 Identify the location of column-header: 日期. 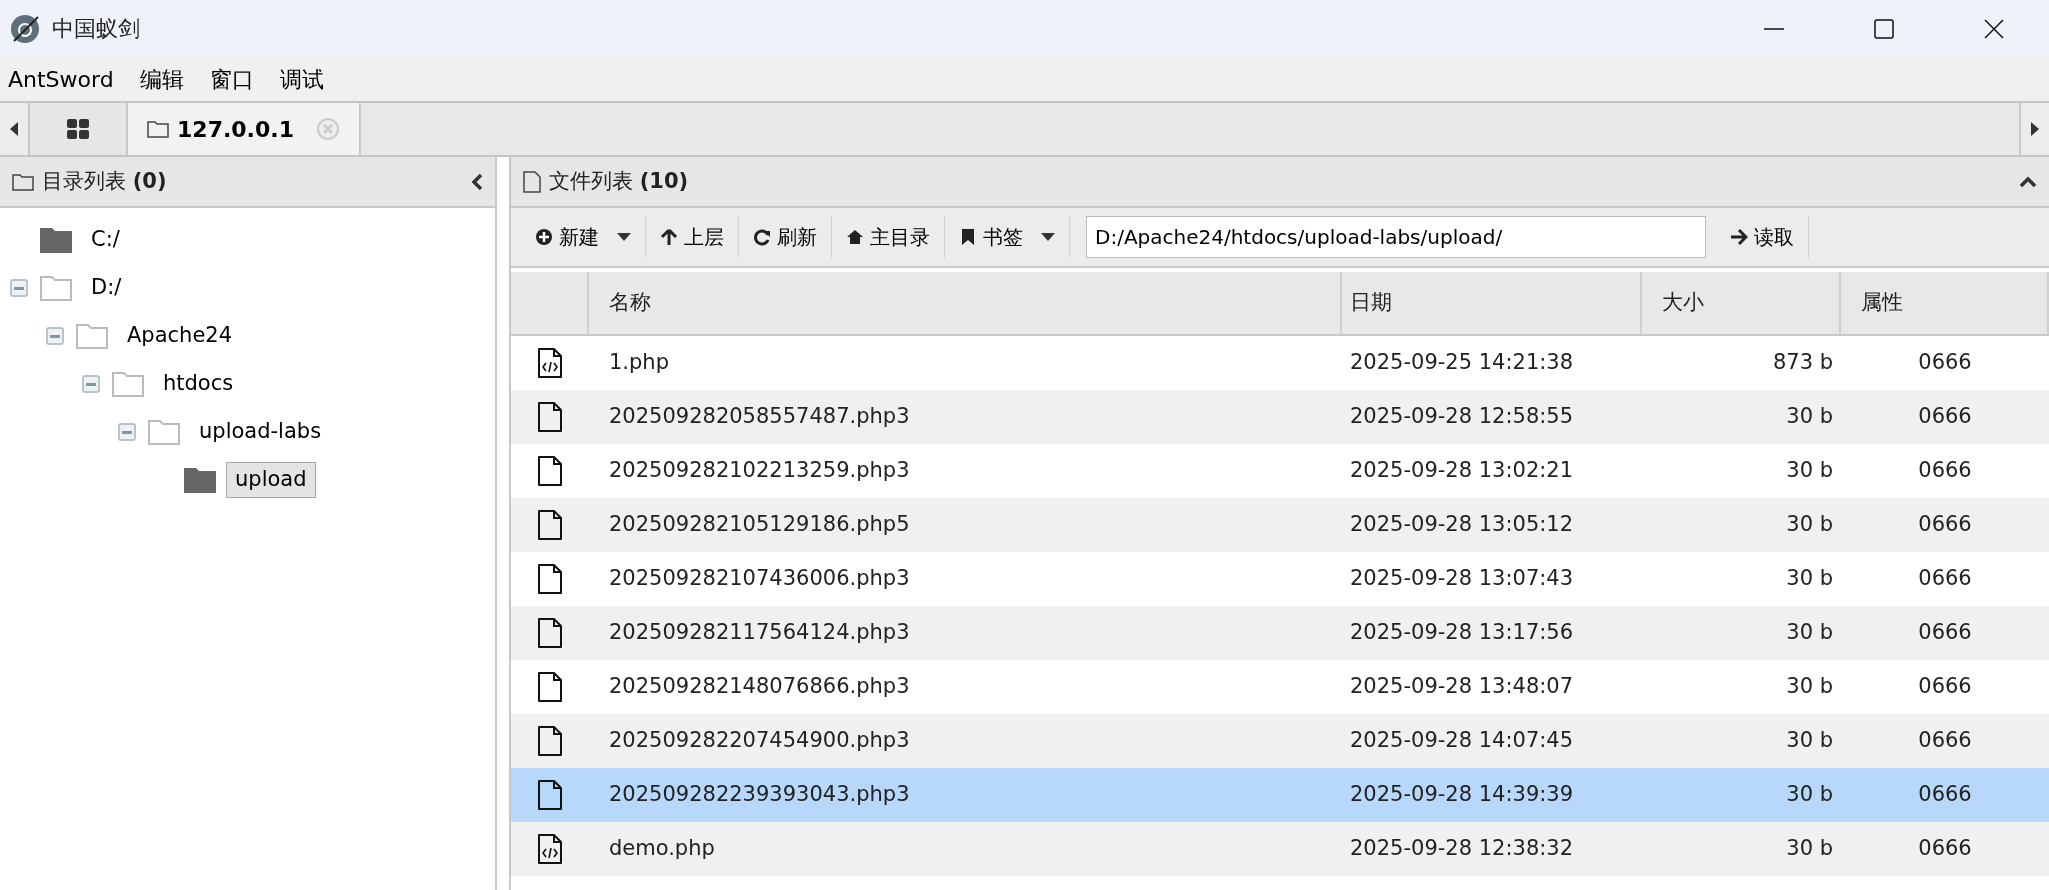
(1492, 303).